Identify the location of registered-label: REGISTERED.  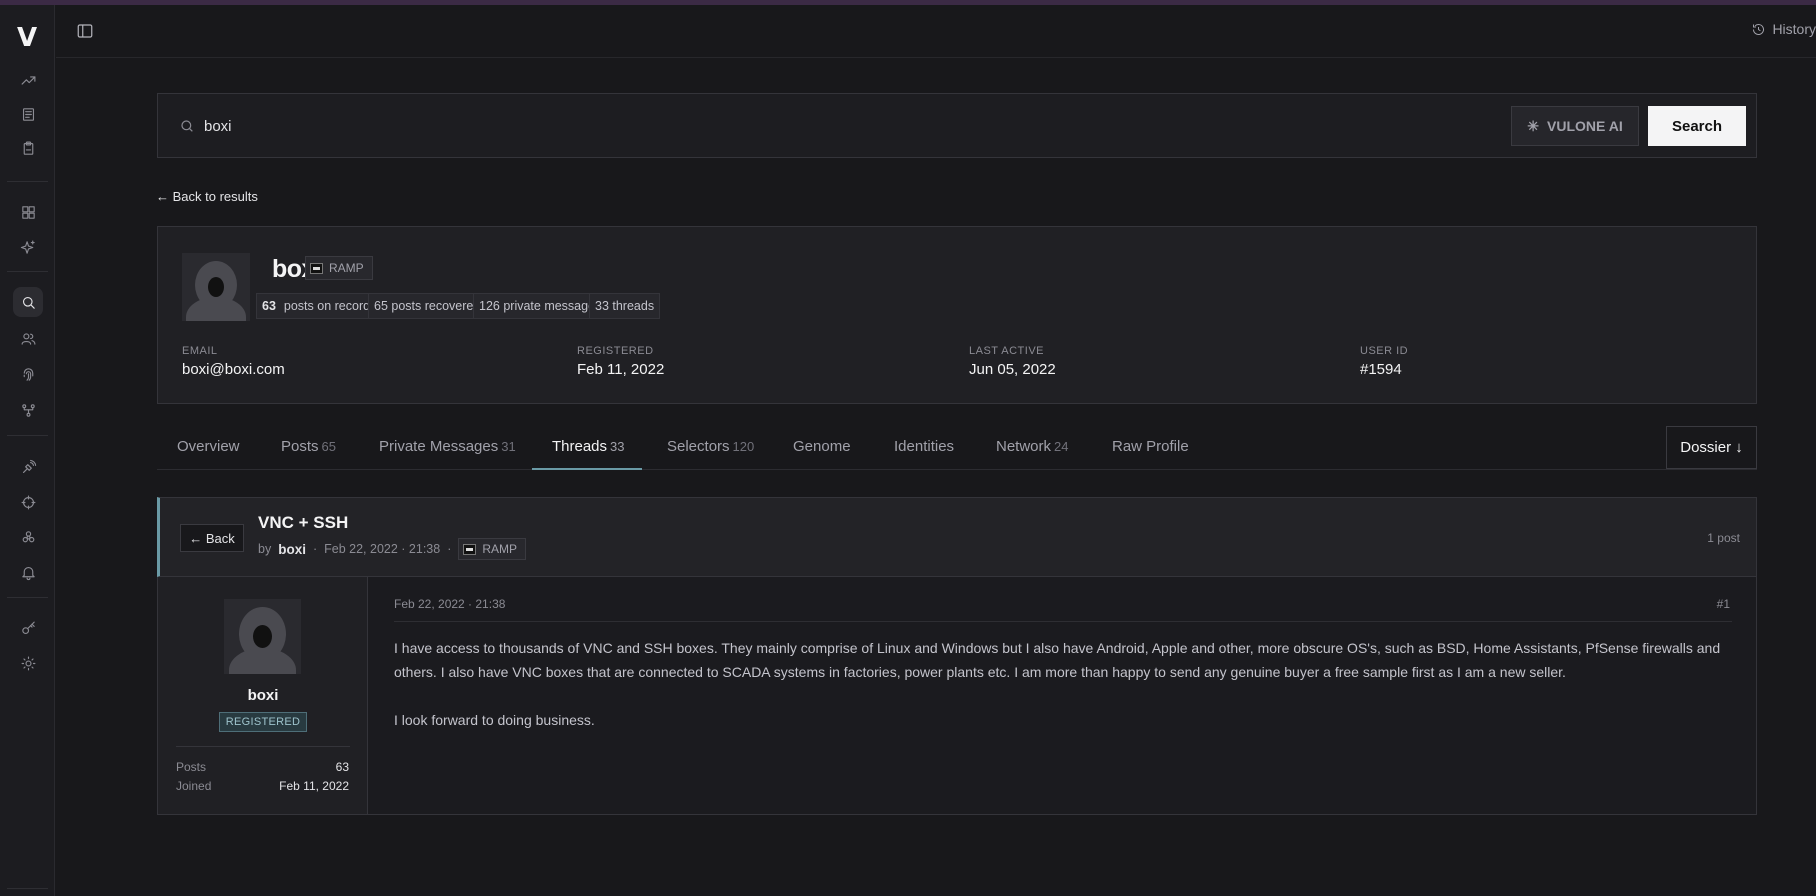
(615, 351).